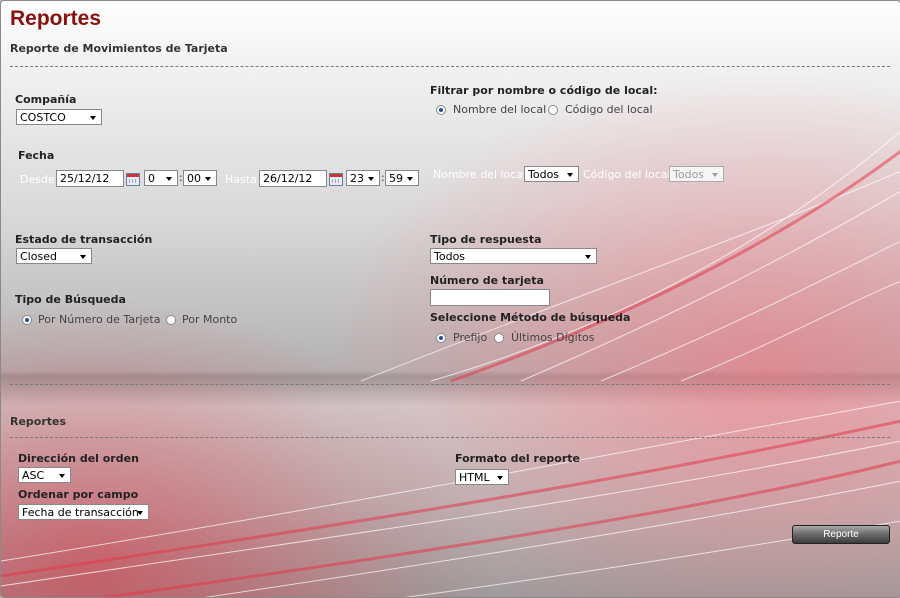 The image size is (900, 598). Describe the element at coordinates (56, 18) in the screenshot. I see `page-title: Reportes` at that location.